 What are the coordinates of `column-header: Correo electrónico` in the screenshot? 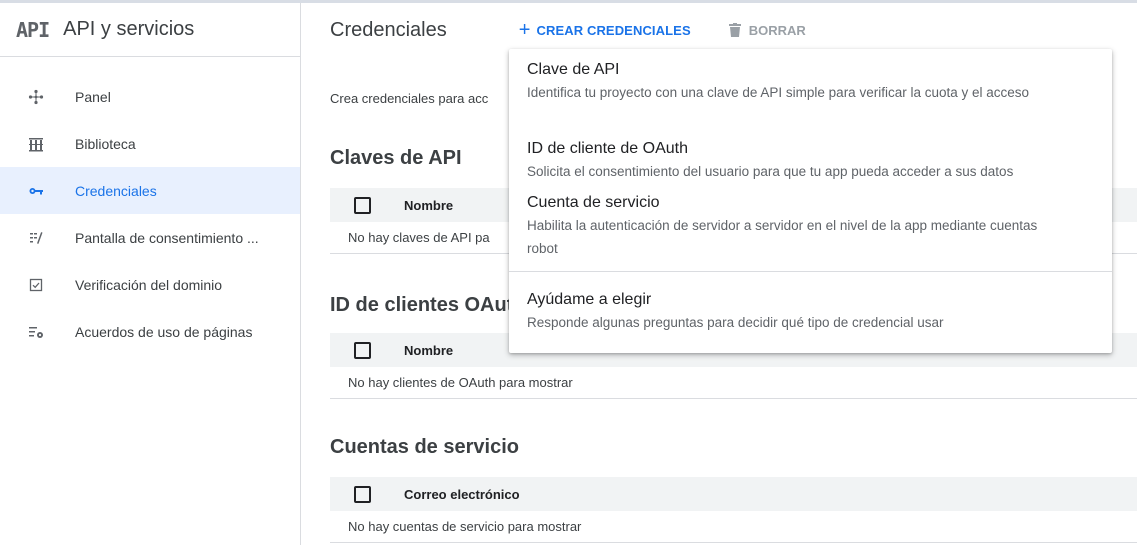 It's located at (462, 494).